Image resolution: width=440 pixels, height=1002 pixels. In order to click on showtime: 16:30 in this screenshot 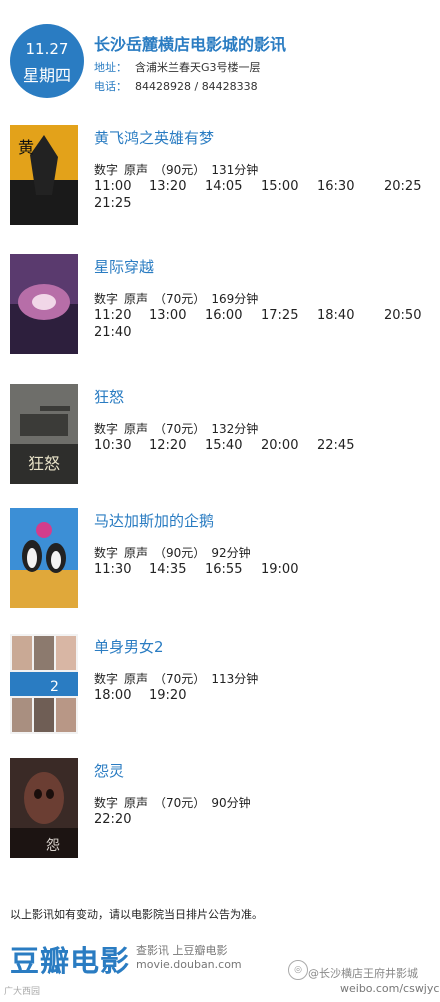, I will do `click(335, 186)`.